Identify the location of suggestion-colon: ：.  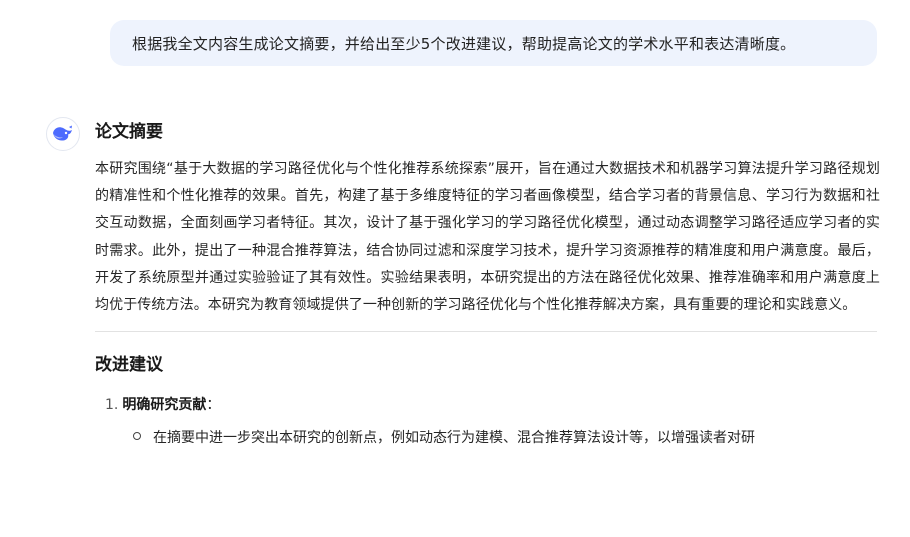
(213, 405).